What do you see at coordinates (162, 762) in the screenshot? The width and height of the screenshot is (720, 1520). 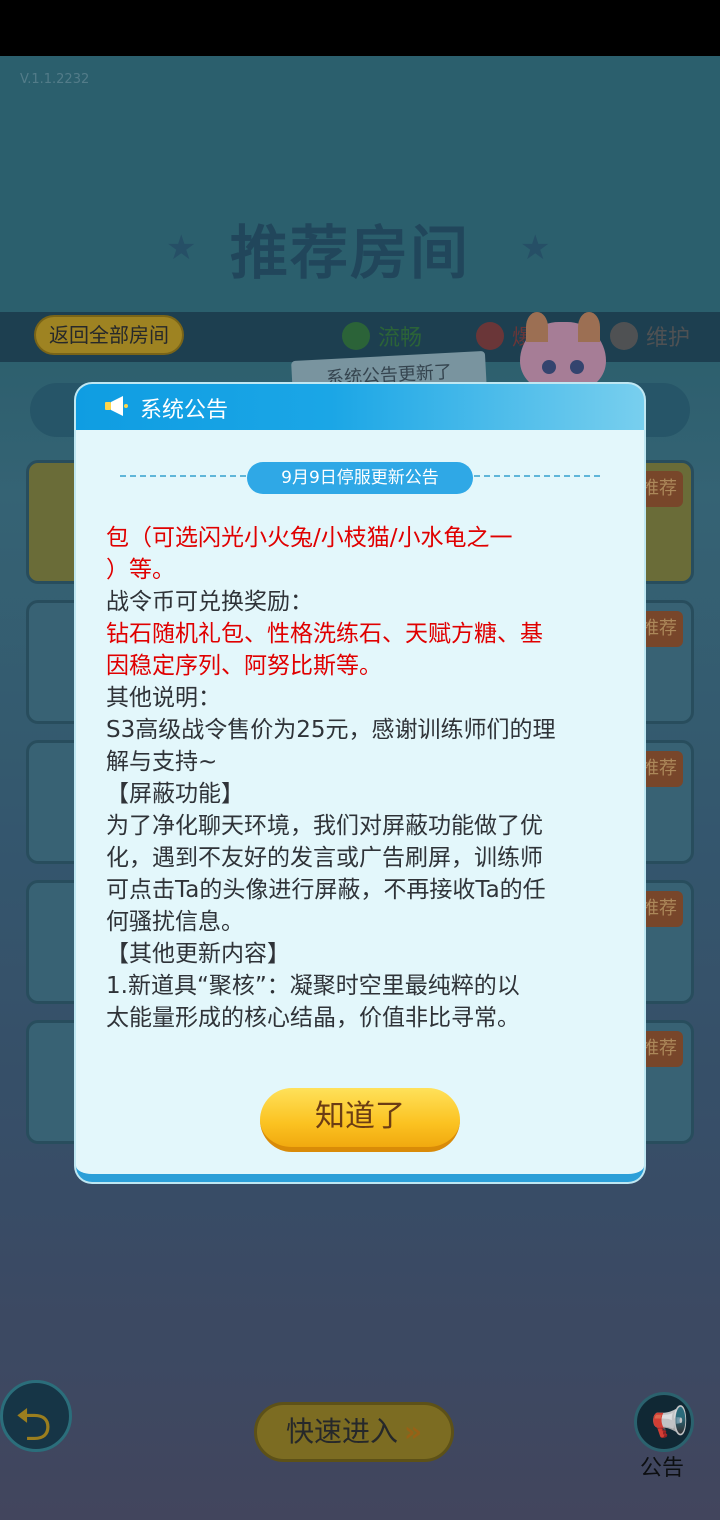 I see `announcement-line: 解与支持~` at bounding box center [162, 762].